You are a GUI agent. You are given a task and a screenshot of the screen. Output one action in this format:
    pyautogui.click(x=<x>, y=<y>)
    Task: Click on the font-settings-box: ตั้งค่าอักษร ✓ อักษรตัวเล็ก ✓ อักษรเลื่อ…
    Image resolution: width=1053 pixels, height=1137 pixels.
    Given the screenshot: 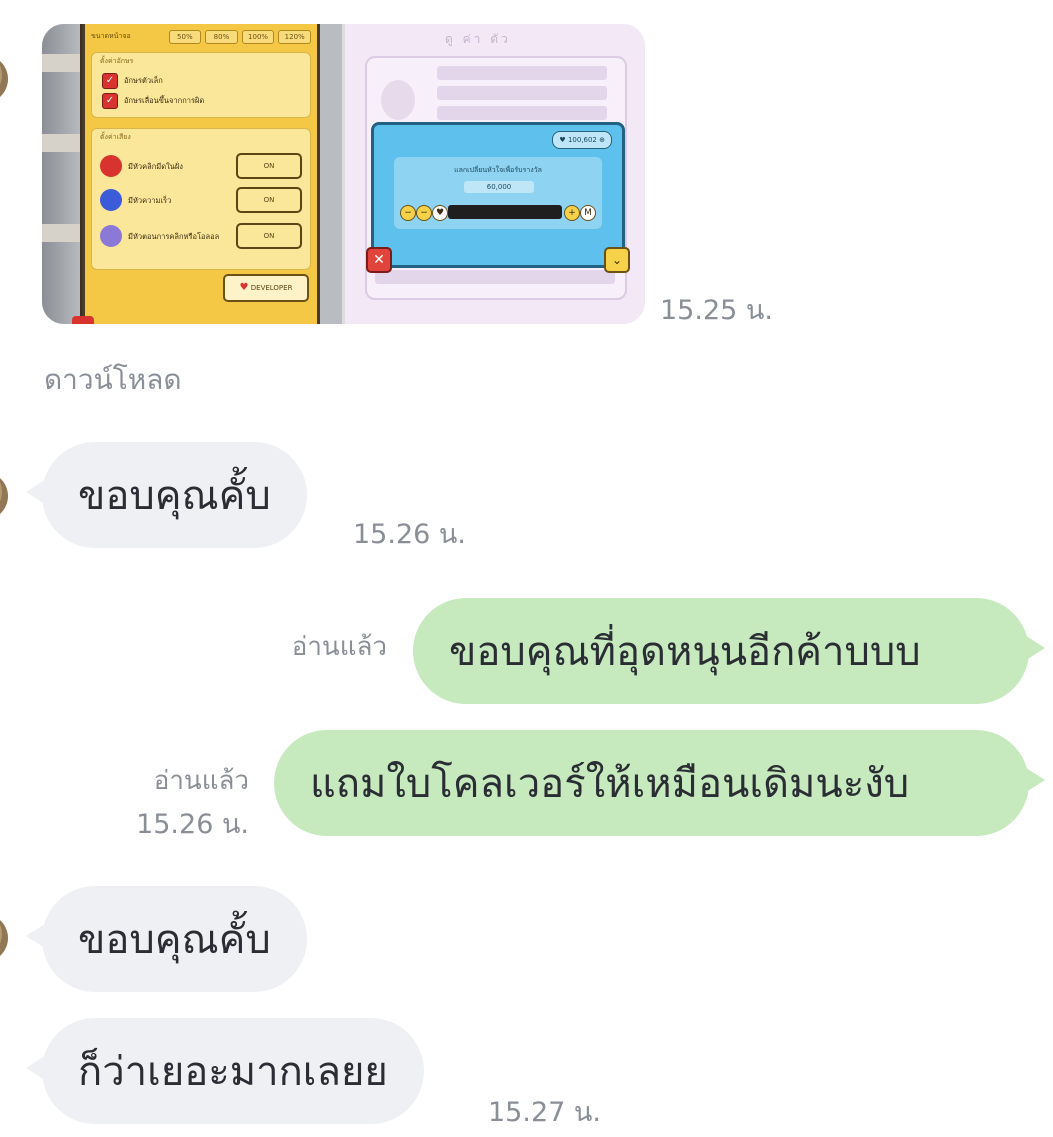 What is the action you would take?
    pyautogui.click(x=201, y=85)
    